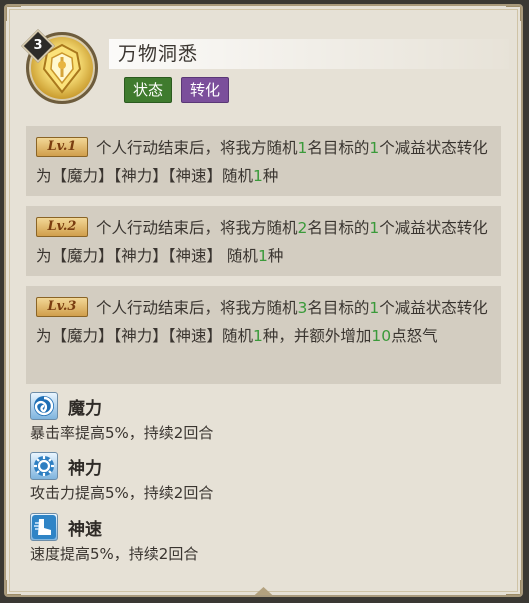 This screenshot has width=529, height=603. I want to click on buff-entry-speed: 神速 速度提高5%，持续2回合, so click(230, 541).